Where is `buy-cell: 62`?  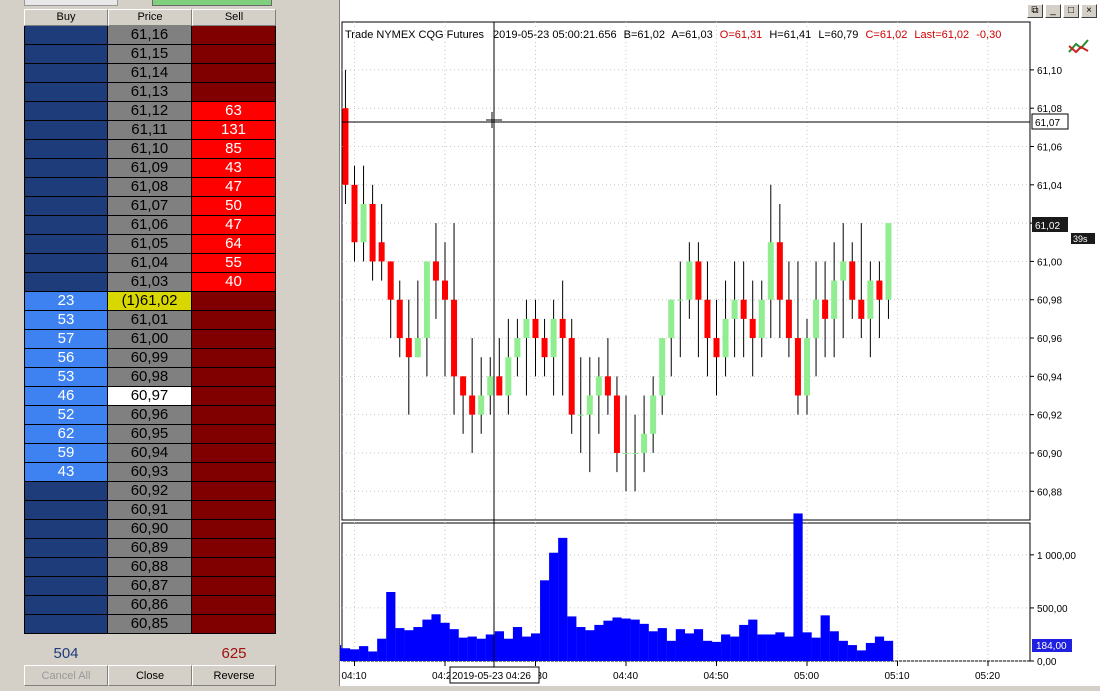
buy-cell: 62 is located at coordinates (66, 434).